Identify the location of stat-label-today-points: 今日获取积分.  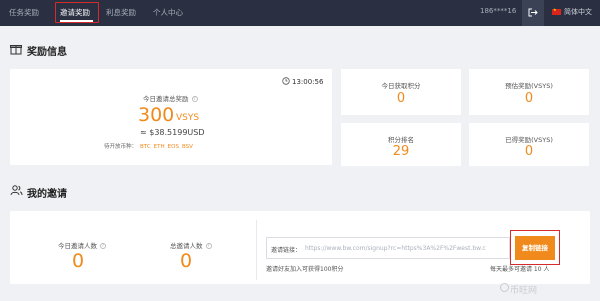
(401, 86).